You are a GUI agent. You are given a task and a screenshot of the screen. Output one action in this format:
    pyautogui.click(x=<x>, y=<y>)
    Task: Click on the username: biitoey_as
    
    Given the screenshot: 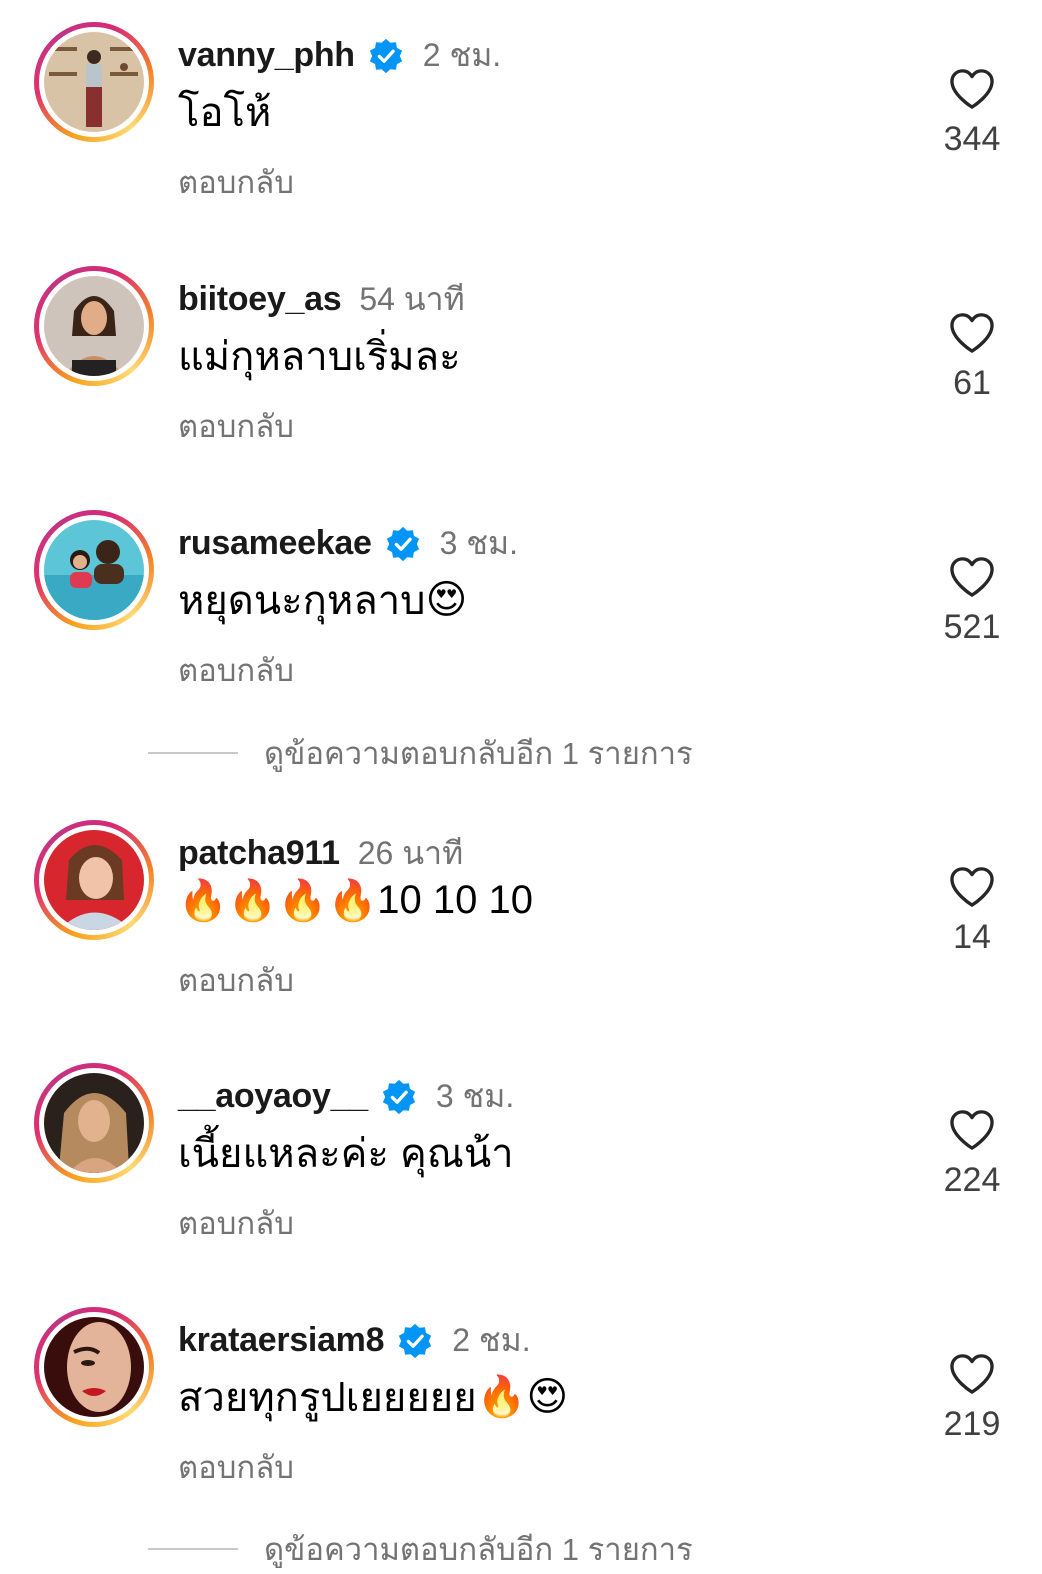 What is the action you would take?
    pyautogui.click(x=260, y=299)
    